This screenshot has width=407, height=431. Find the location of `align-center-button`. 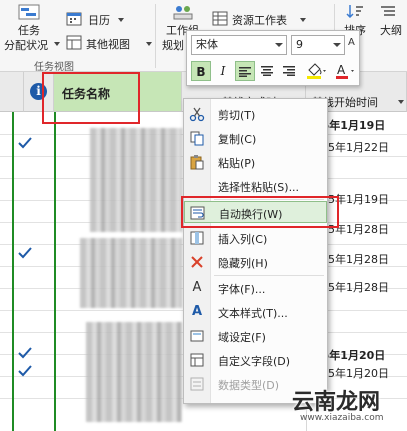

align-center-button is located at coordinates (267, 71).